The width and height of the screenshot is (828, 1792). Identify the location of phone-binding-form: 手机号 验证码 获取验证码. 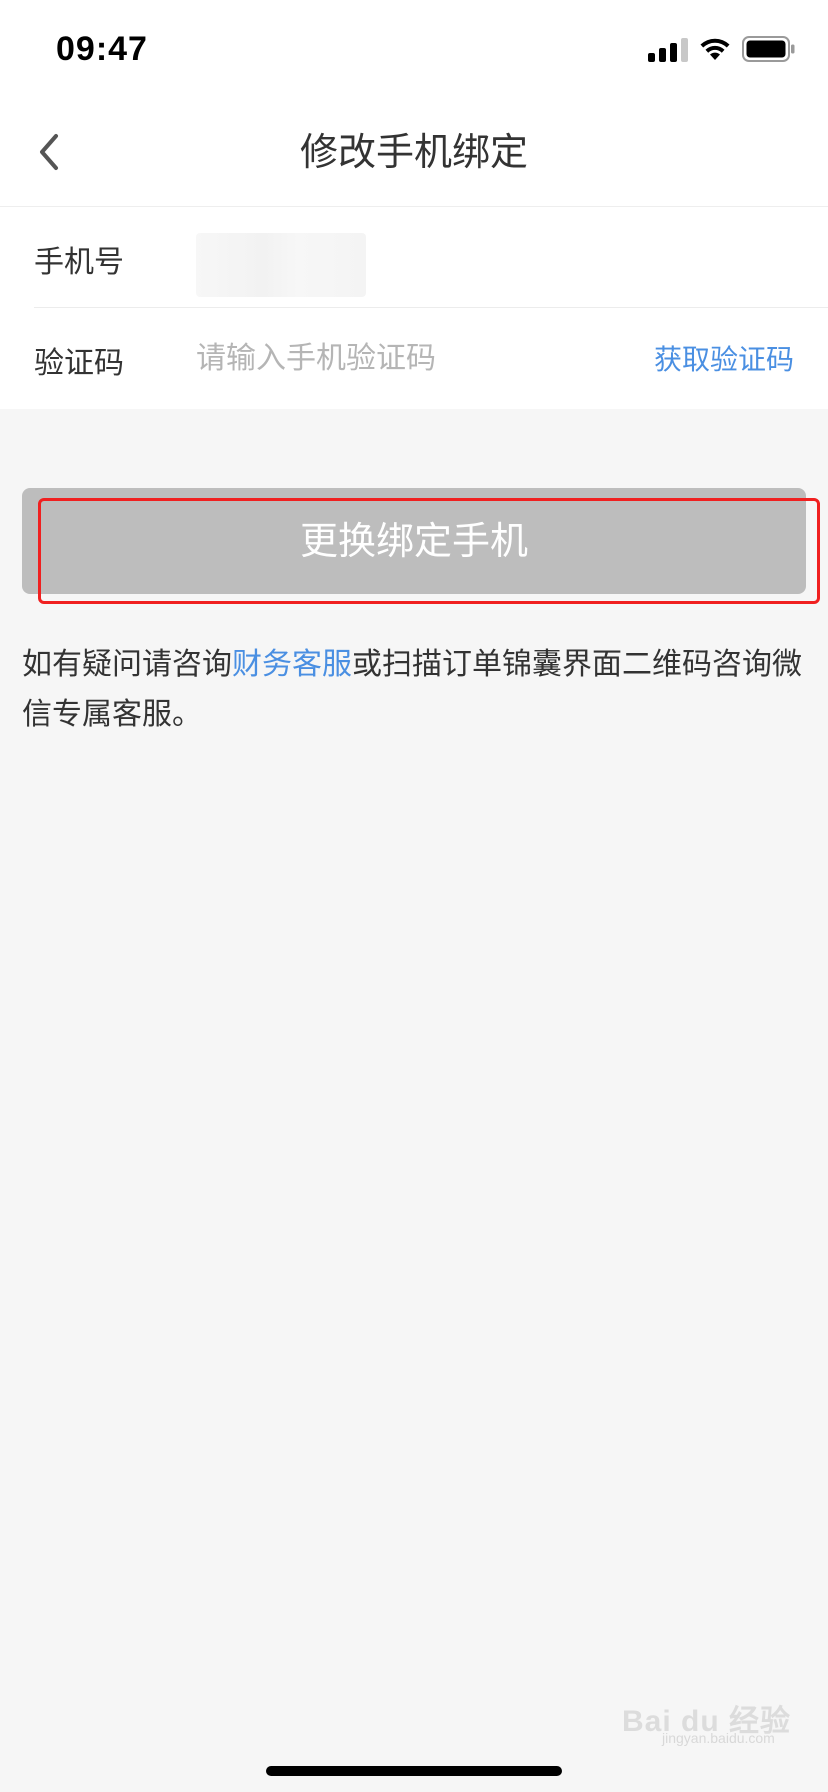
(414, 308).